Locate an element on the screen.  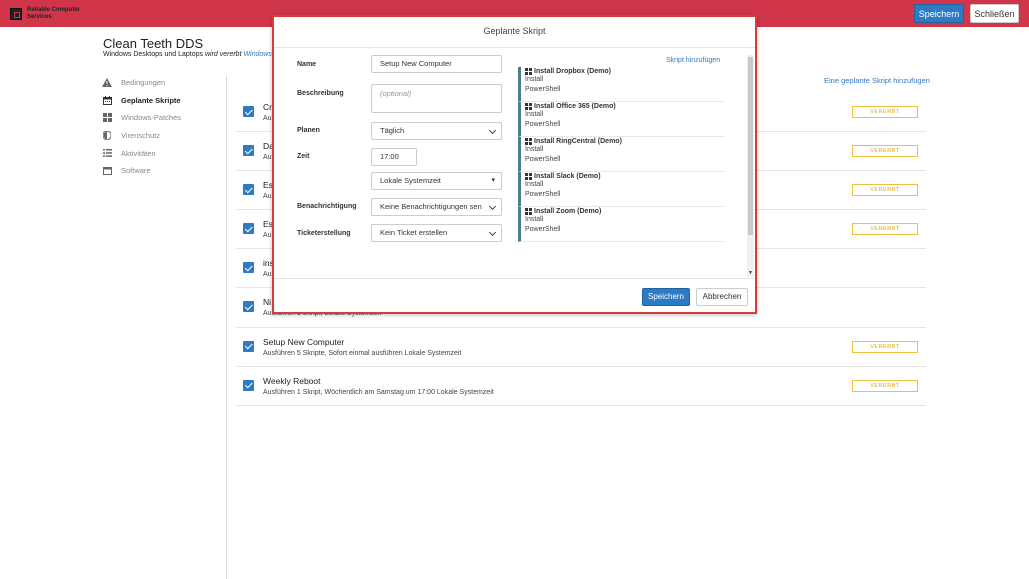
ticket-label: Ticketerstellung is located at coordinates (324, 233).